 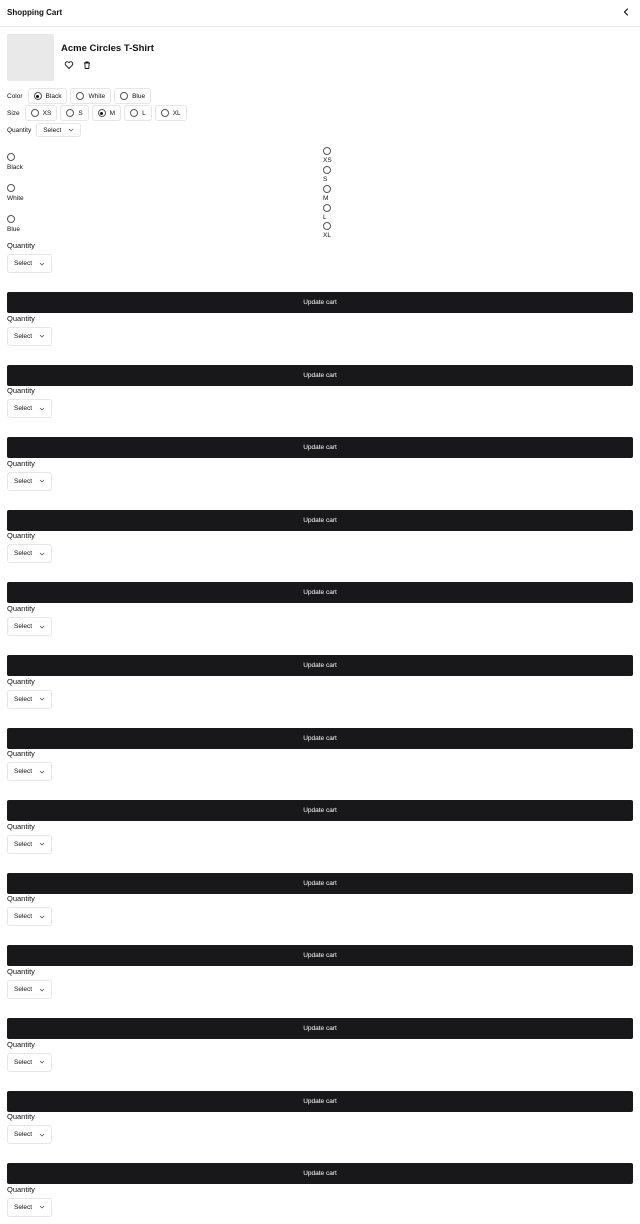 What do you see at coordinates (35, 12) in the screenshot?
I see `page-title: Shopping Cart` at bounding box center [35, 12].